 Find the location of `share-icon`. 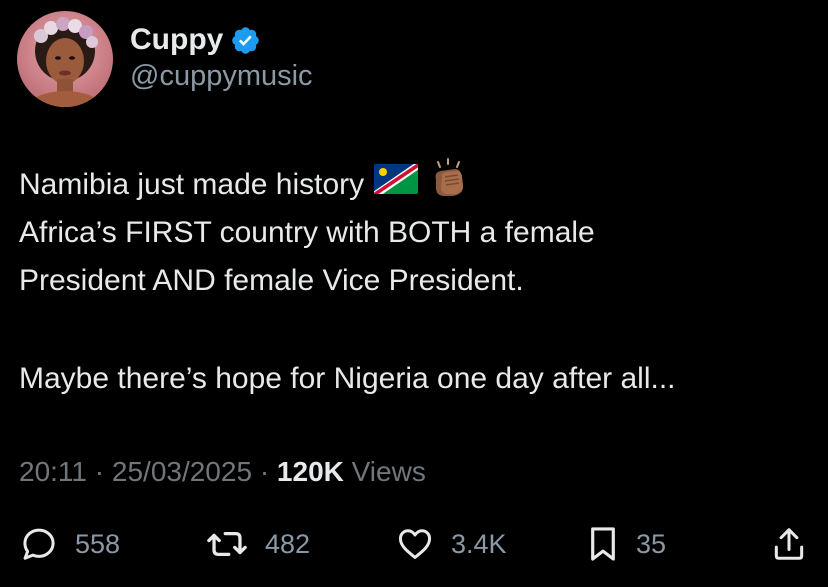

share-icon is located at coordinates (789, 544).